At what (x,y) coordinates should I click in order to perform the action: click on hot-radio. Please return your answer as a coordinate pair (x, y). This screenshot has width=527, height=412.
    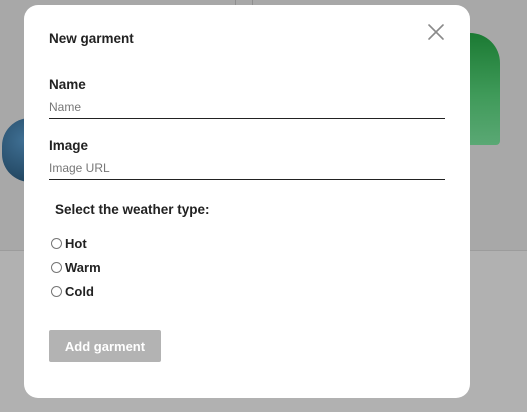
    Looking at the image, I should click on (56, 243).